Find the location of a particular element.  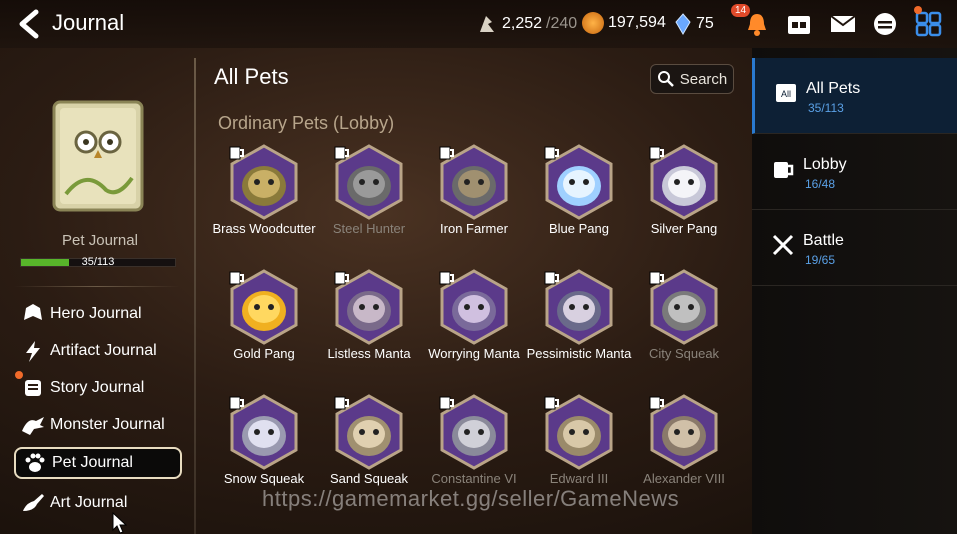

pet-card-listless-manta: Listless Manta is located at coordinates (369, 329).